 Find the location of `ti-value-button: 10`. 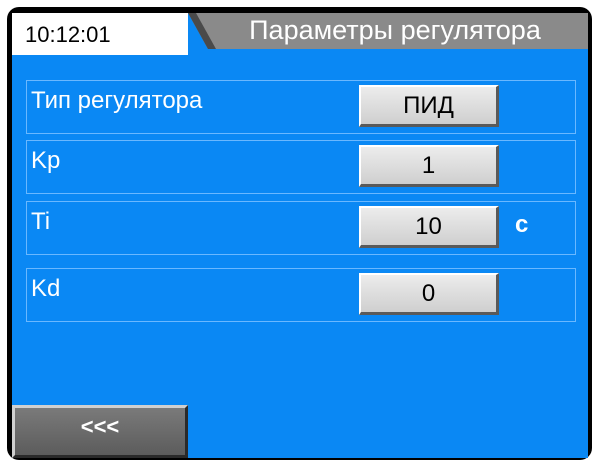

ti-value-button: 10 is located at coordinates (429, 227).